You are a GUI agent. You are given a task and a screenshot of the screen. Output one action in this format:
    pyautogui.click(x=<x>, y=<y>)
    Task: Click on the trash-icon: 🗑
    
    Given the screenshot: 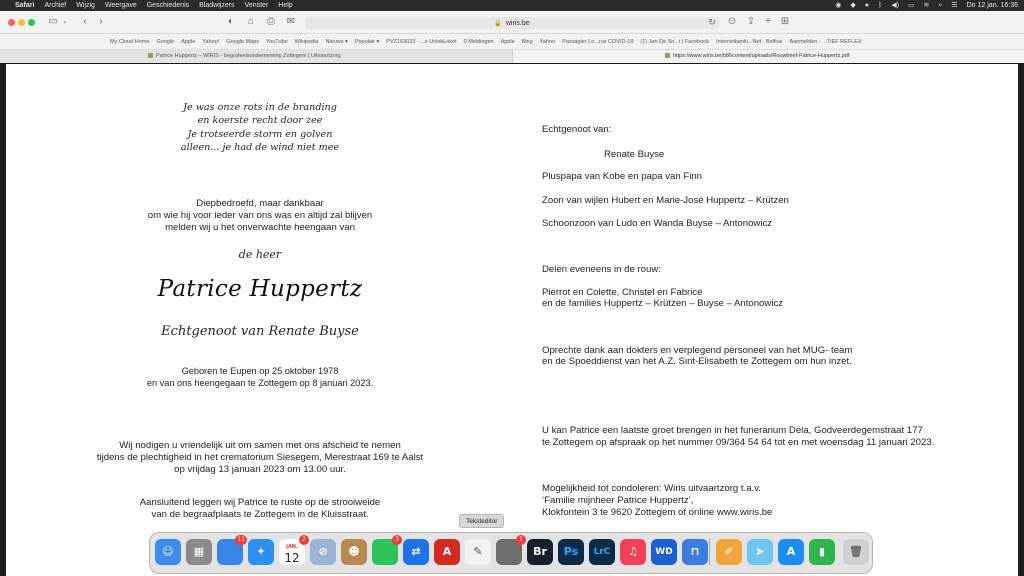 What is the action you would take?
    pyautogui.click(x=856, y=552)
    